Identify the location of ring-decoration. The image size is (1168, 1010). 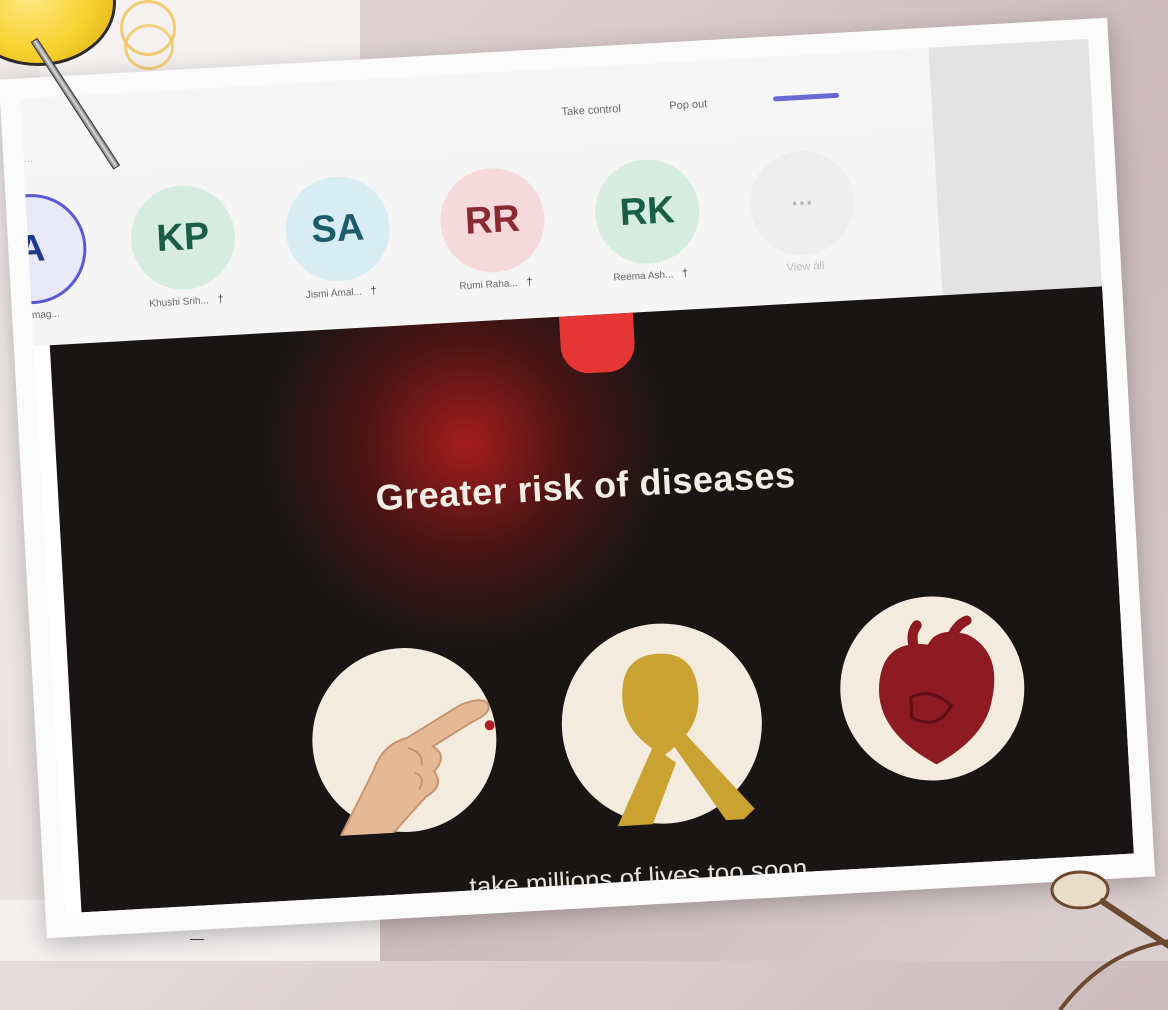
(1109, 940).